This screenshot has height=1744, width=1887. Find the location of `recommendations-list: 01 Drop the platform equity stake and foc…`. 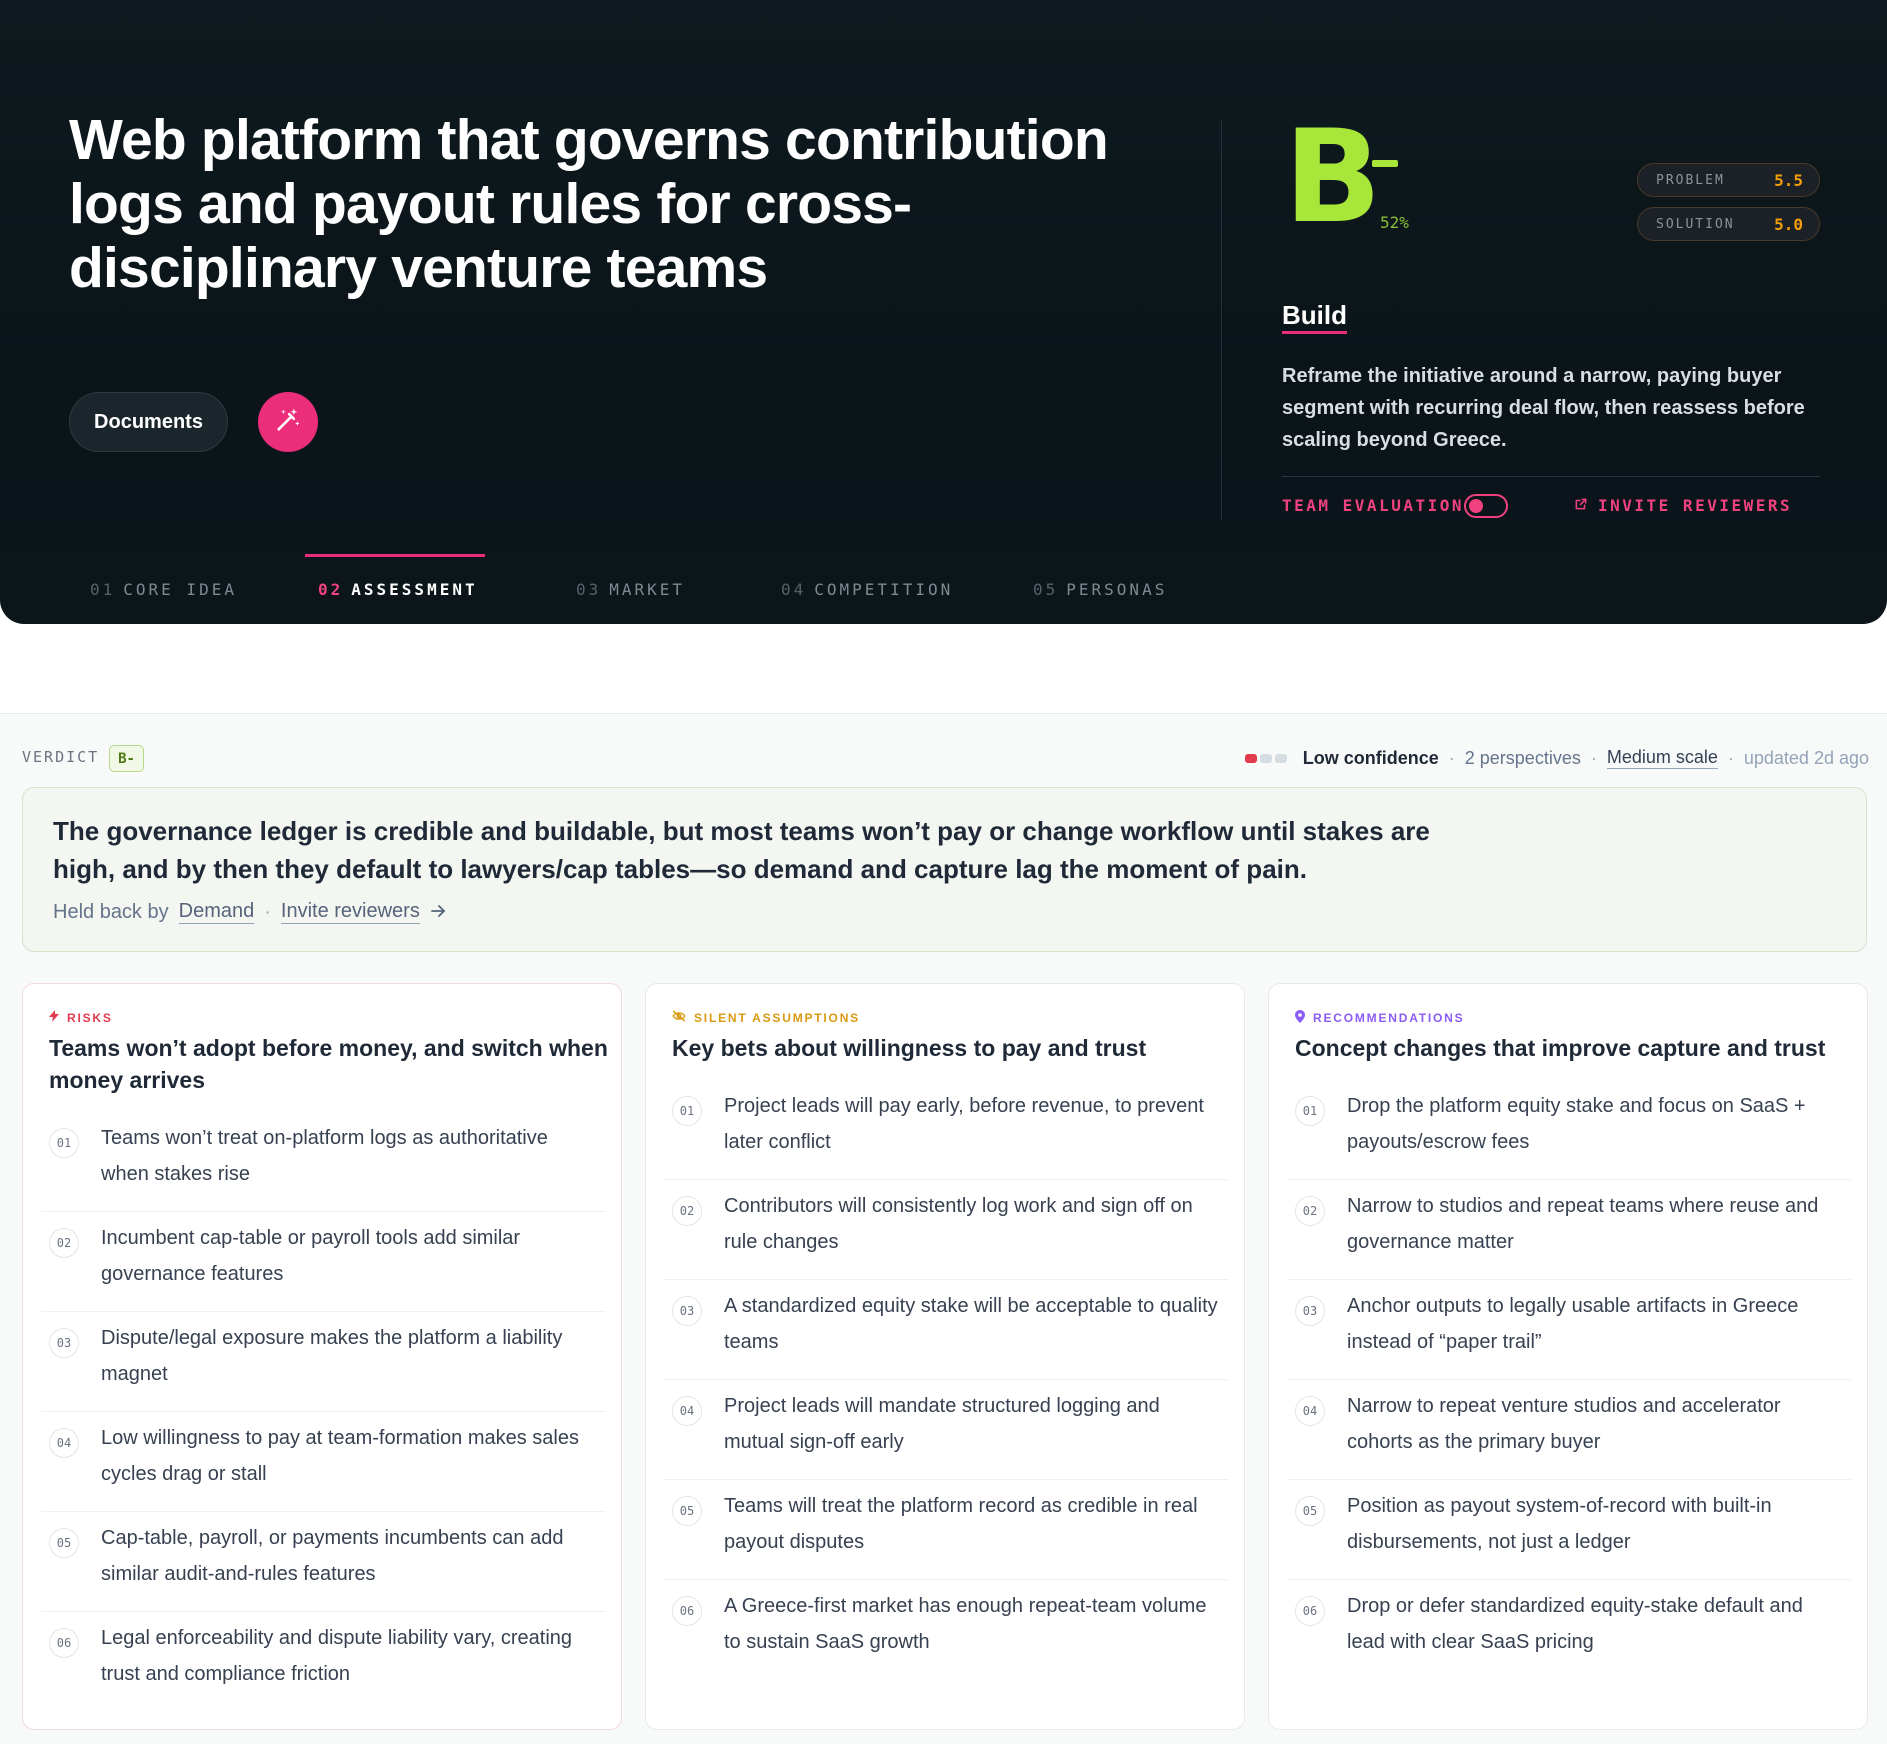

recommendations-list: 01 Drop the platform equity stake and foc… is located at coordinates (1569, 1380).